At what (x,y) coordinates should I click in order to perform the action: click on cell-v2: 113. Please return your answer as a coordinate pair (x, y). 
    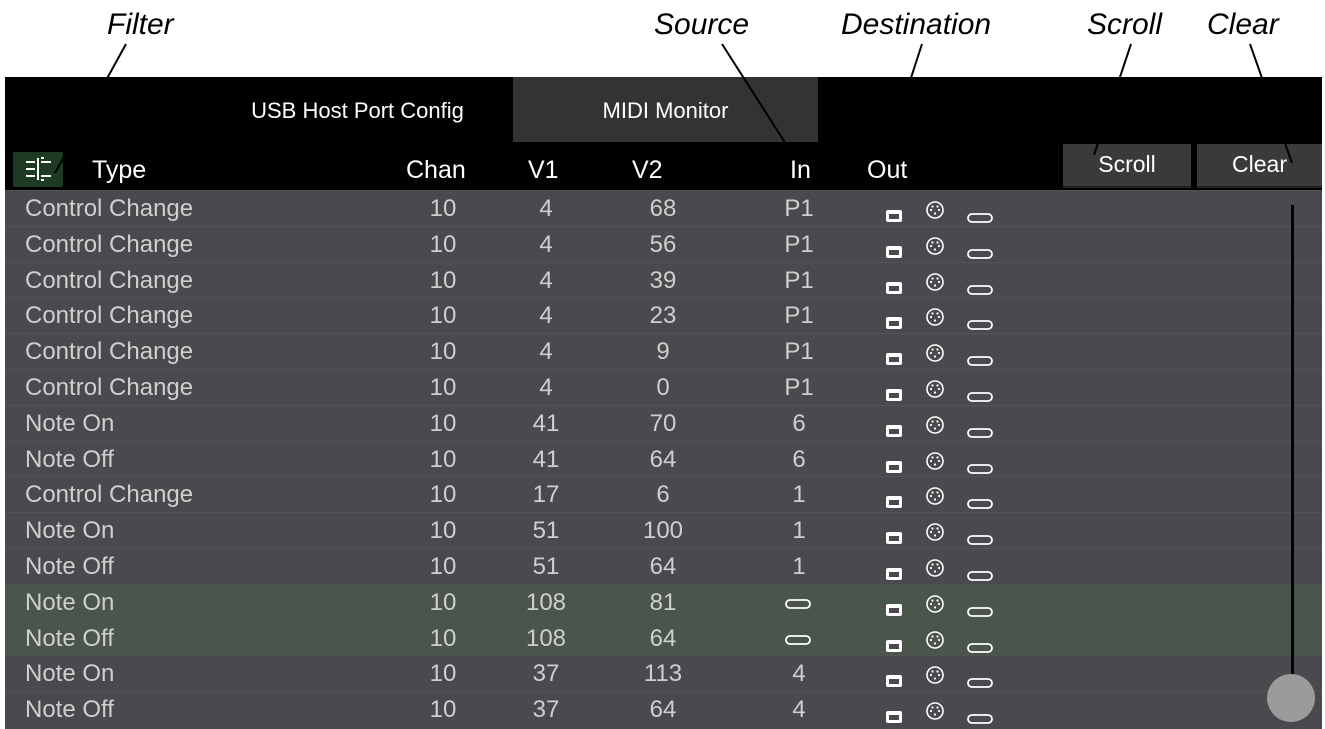
    Looking at the image, I should click on (663, 674).